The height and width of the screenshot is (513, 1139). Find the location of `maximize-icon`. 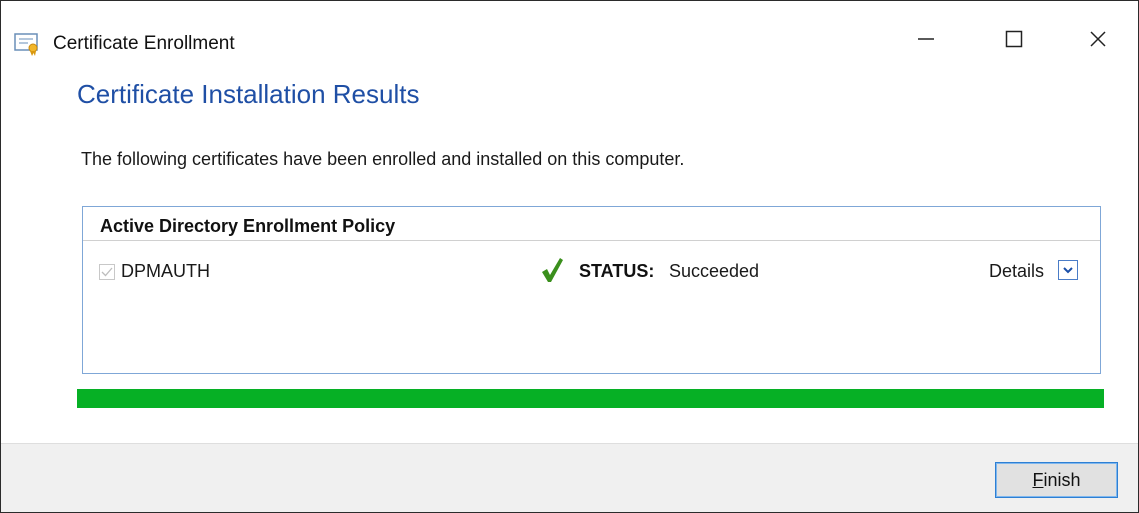

maximize-icon is located at coordinates (1014, 39).